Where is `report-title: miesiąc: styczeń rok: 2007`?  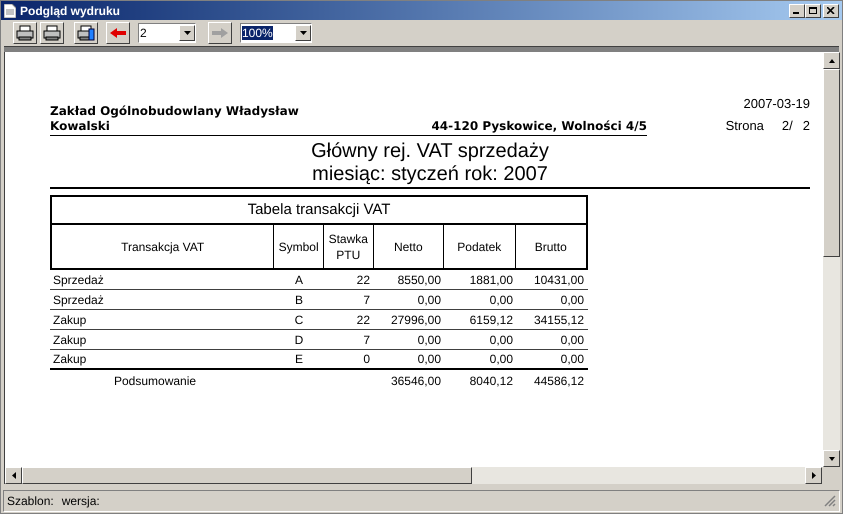 report-title: miesiąc: styczeń rok: 2007 is located at coordinates (430, 174).